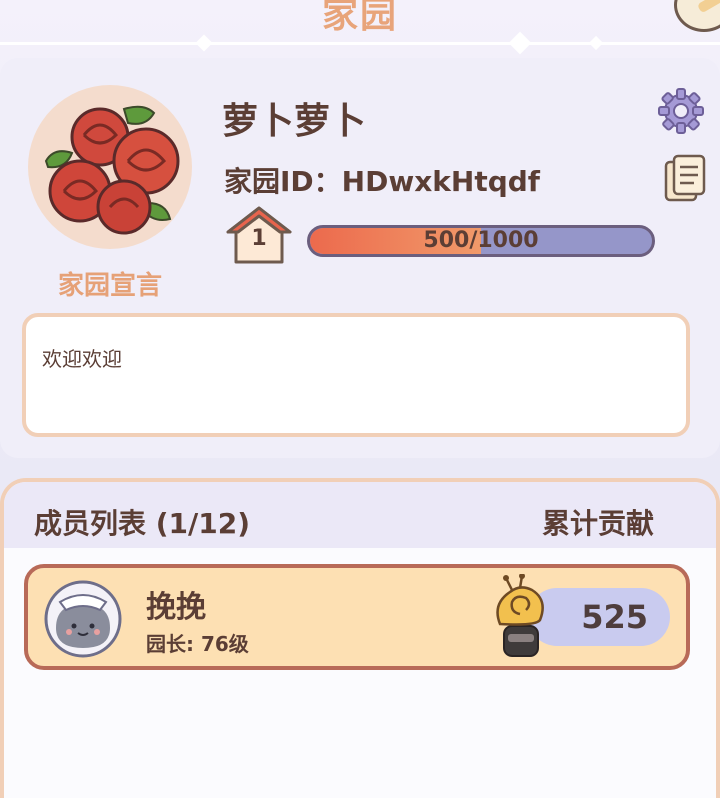 The width and height of the screenshot is (720, 798). Describe the element at coordinates (294, 121) in the screenshot. I see `username: 萝卜萝卜` at that location.